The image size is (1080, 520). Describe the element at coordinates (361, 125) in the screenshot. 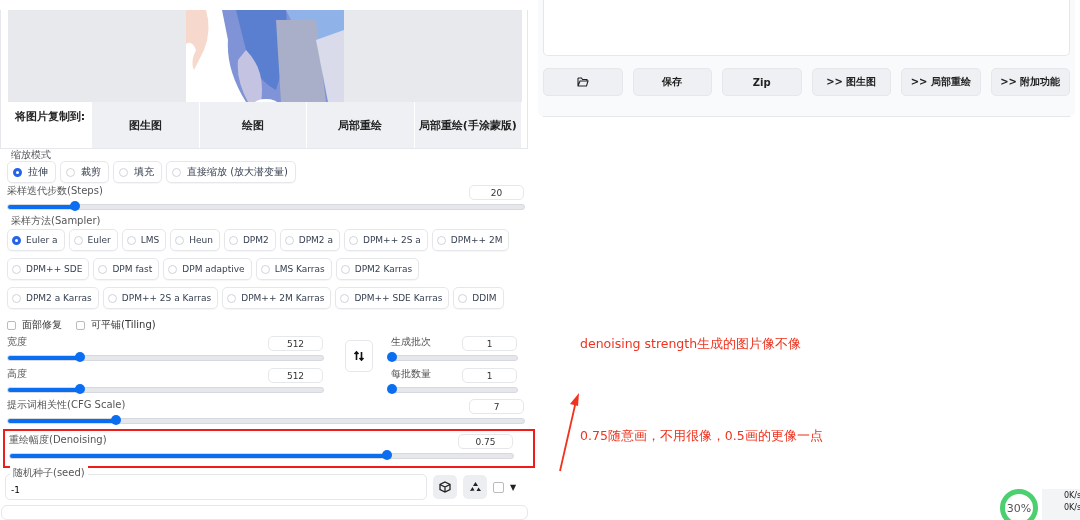

I see `send-to-button: 局部重绘` at that location.